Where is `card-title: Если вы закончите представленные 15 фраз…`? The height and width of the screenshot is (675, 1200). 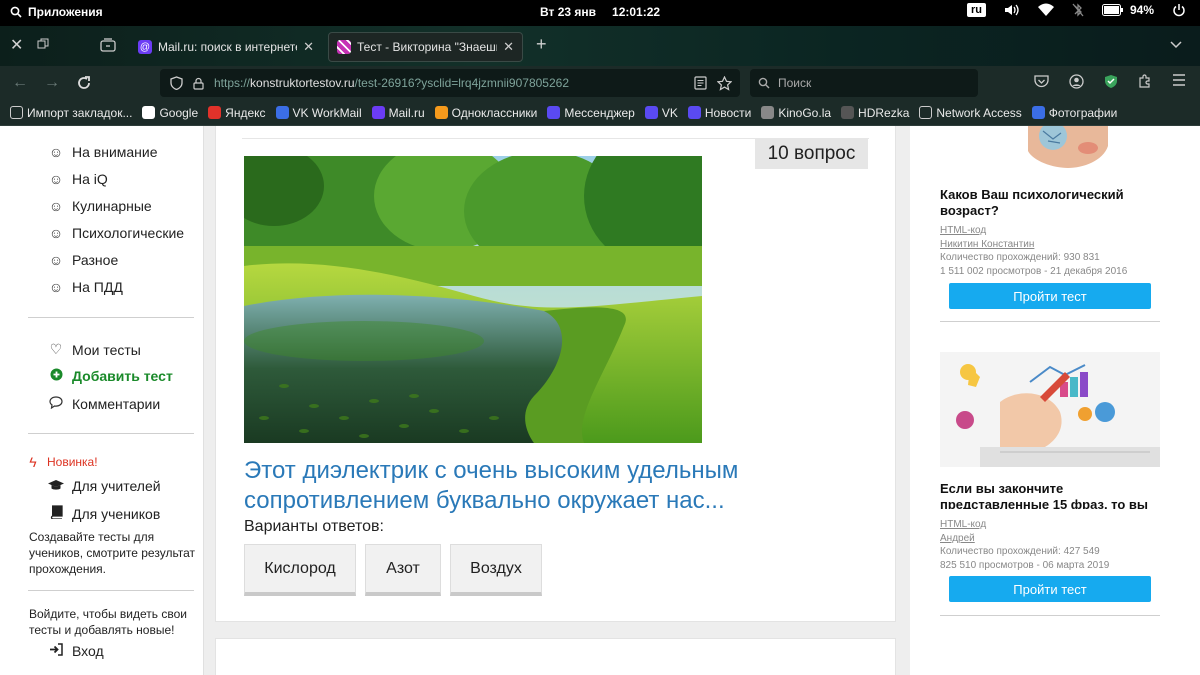 card-title: Если вы закончите представленные 15 фраз… is located at coordinates (1050, 495).